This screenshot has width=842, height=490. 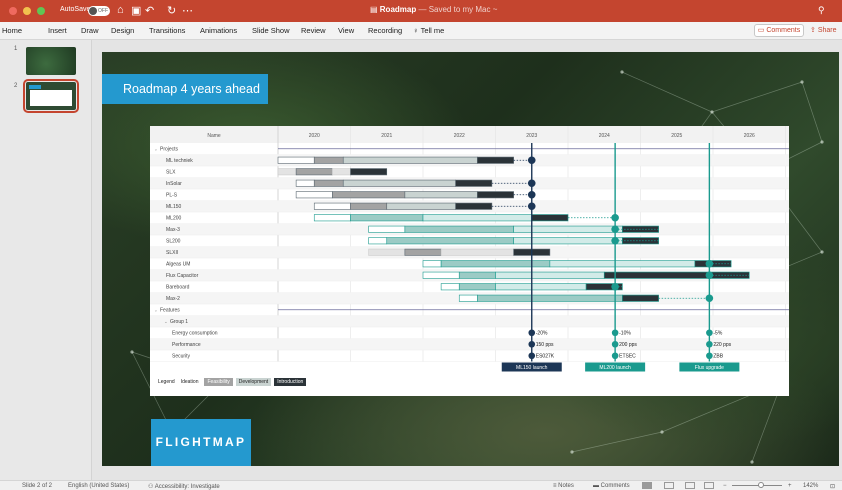 What do you see at coordinates (346, 30) in the screenshot?
I see `tab-view: View` at bounding box center [346, 30].